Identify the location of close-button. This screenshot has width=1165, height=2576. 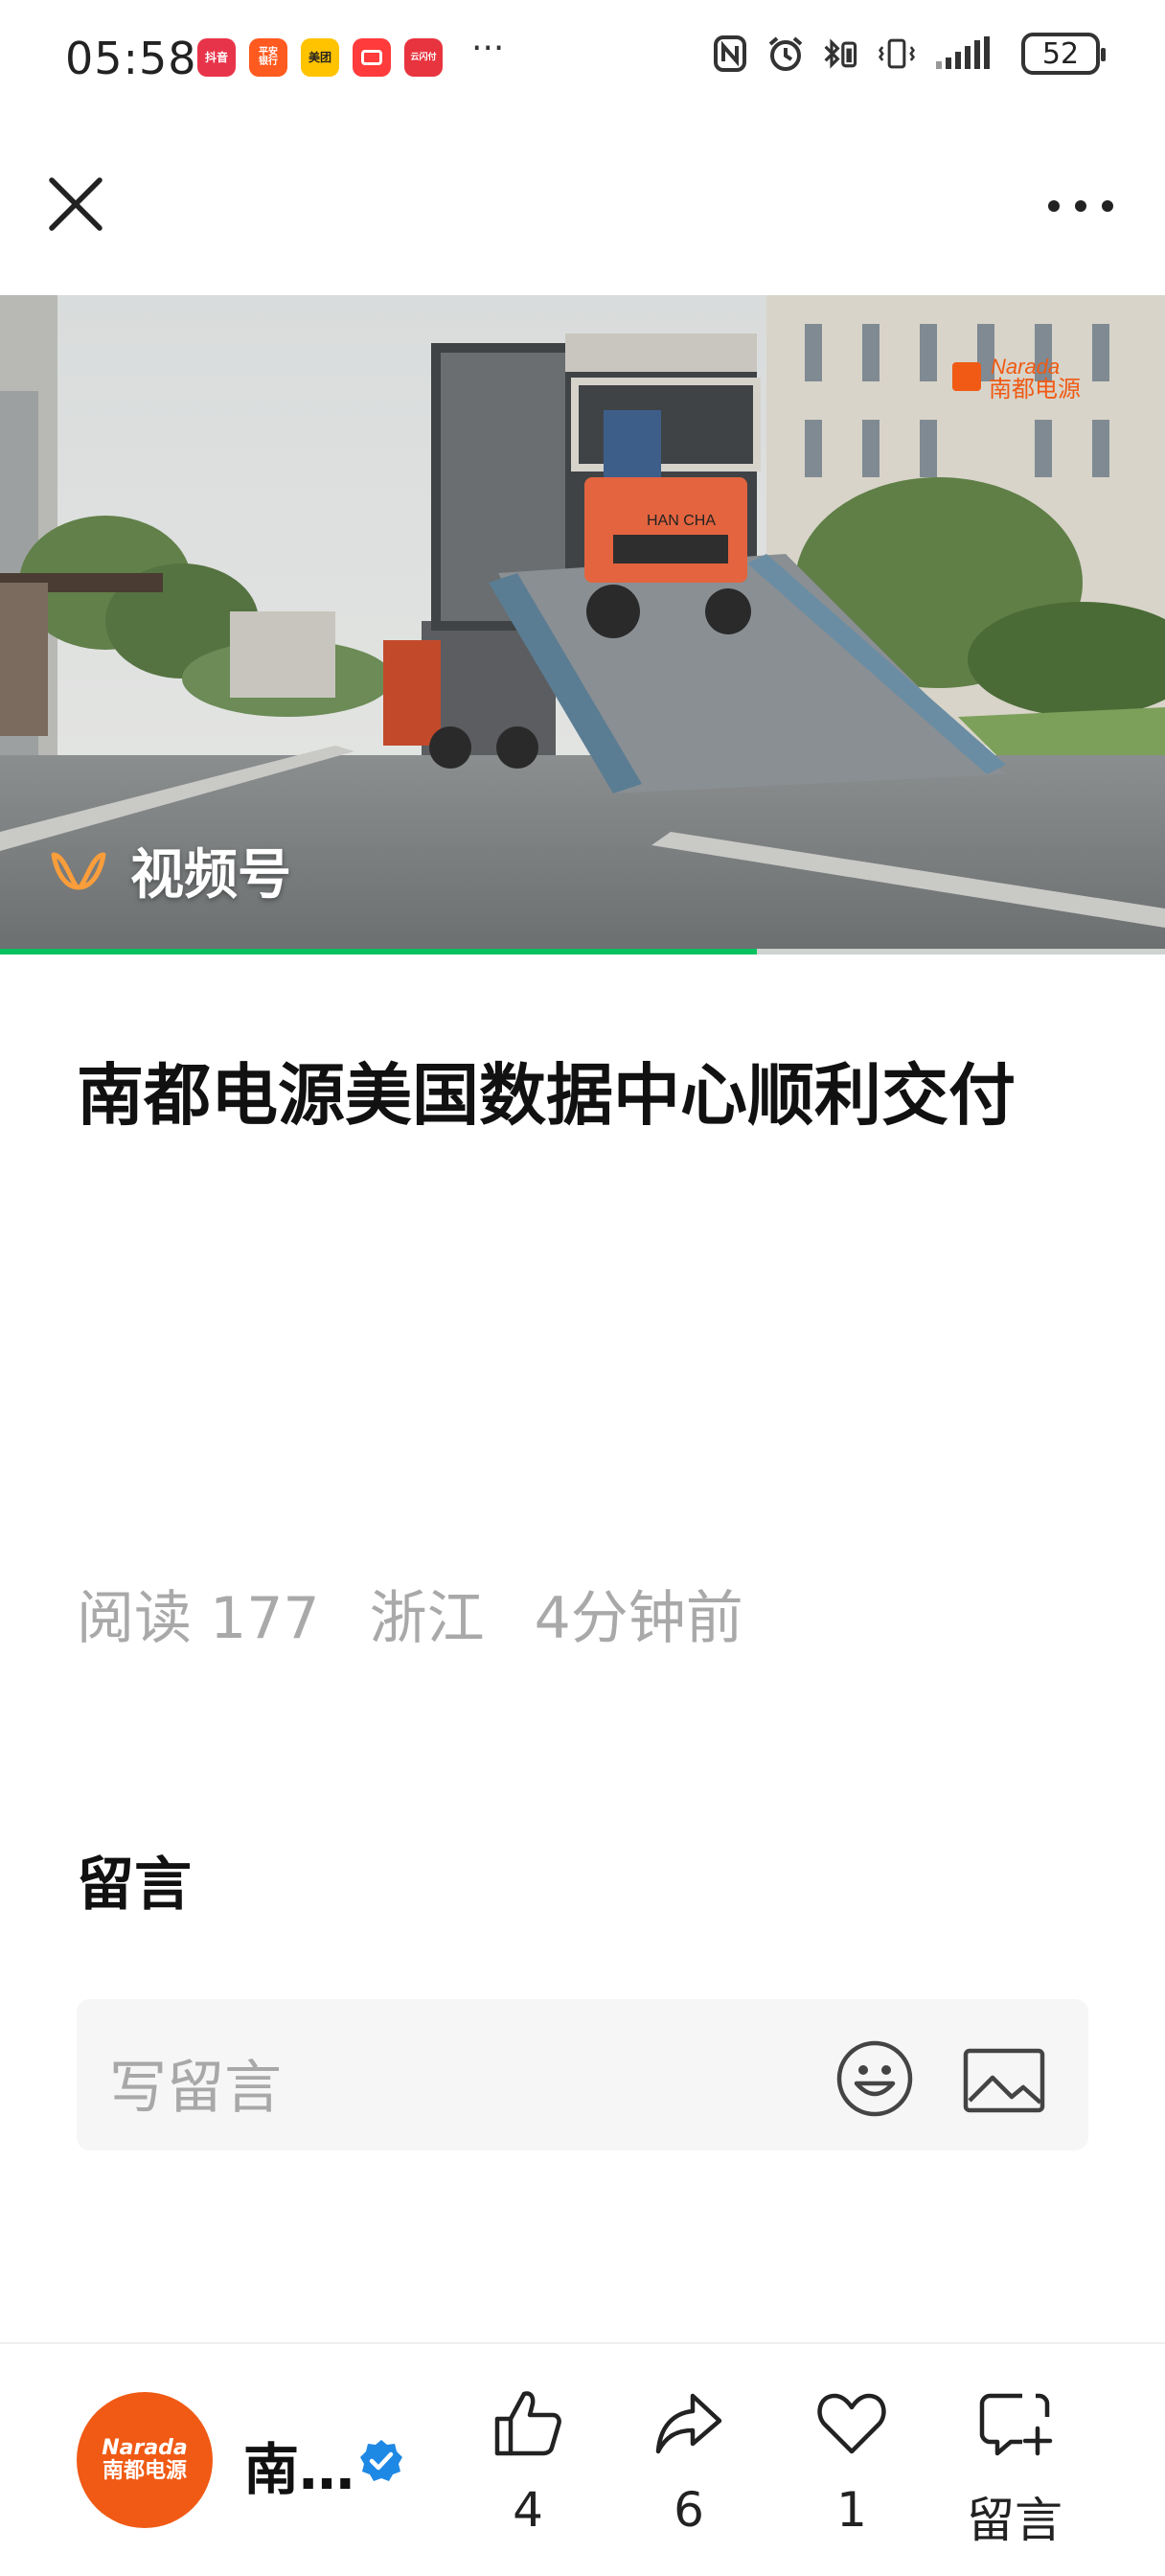
(75, 204).